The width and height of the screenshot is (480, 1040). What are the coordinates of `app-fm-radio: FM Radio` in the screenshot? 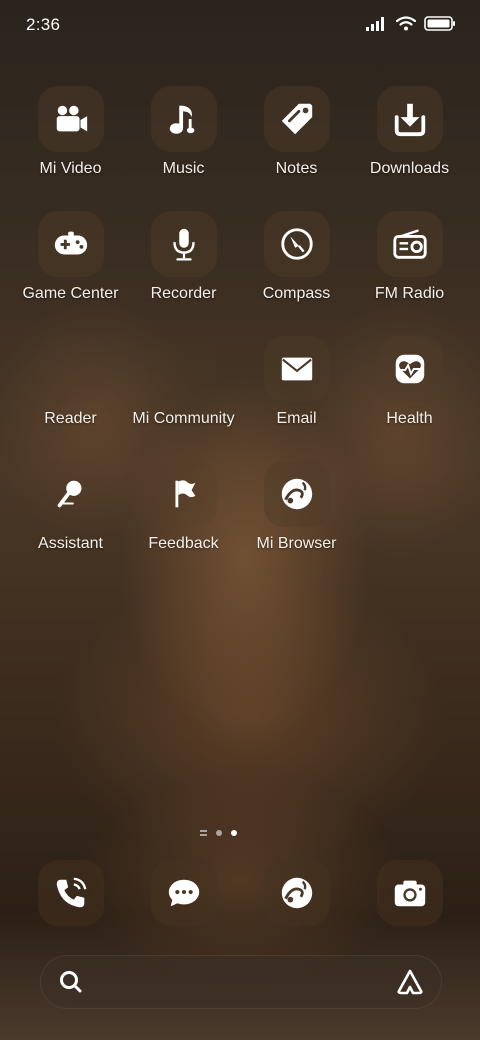 It's located at (409, 257).